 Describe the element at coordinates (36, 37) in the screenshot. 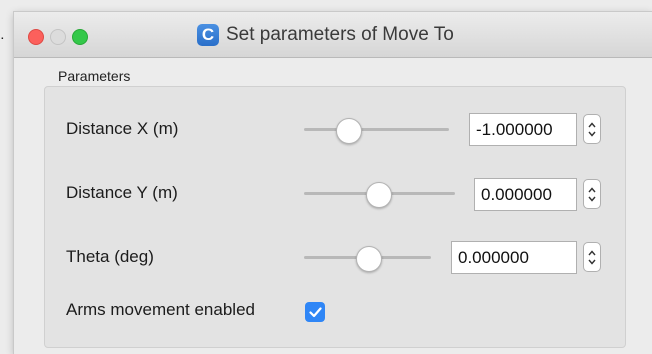

I see `close-window-button` at that location.